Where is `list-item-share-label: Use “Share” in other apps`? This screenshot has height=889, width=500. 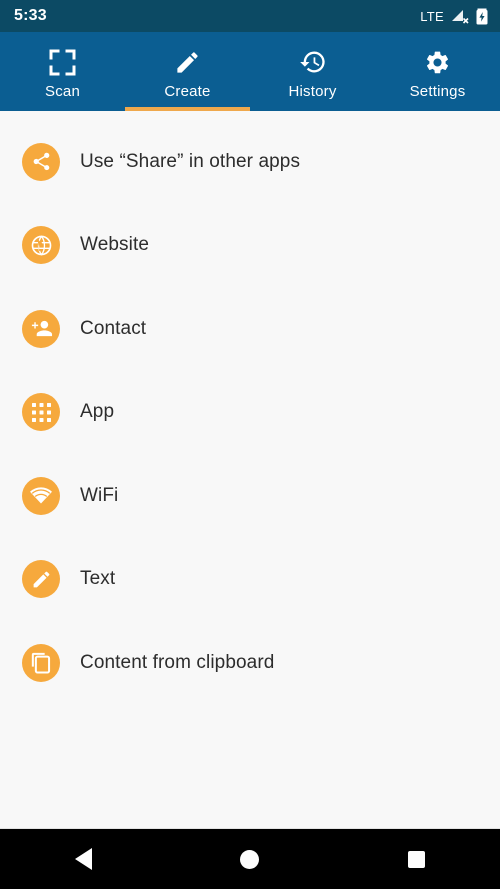
list-item-share-label: Use “Share” in other apps is located at coordinates (190, 161).